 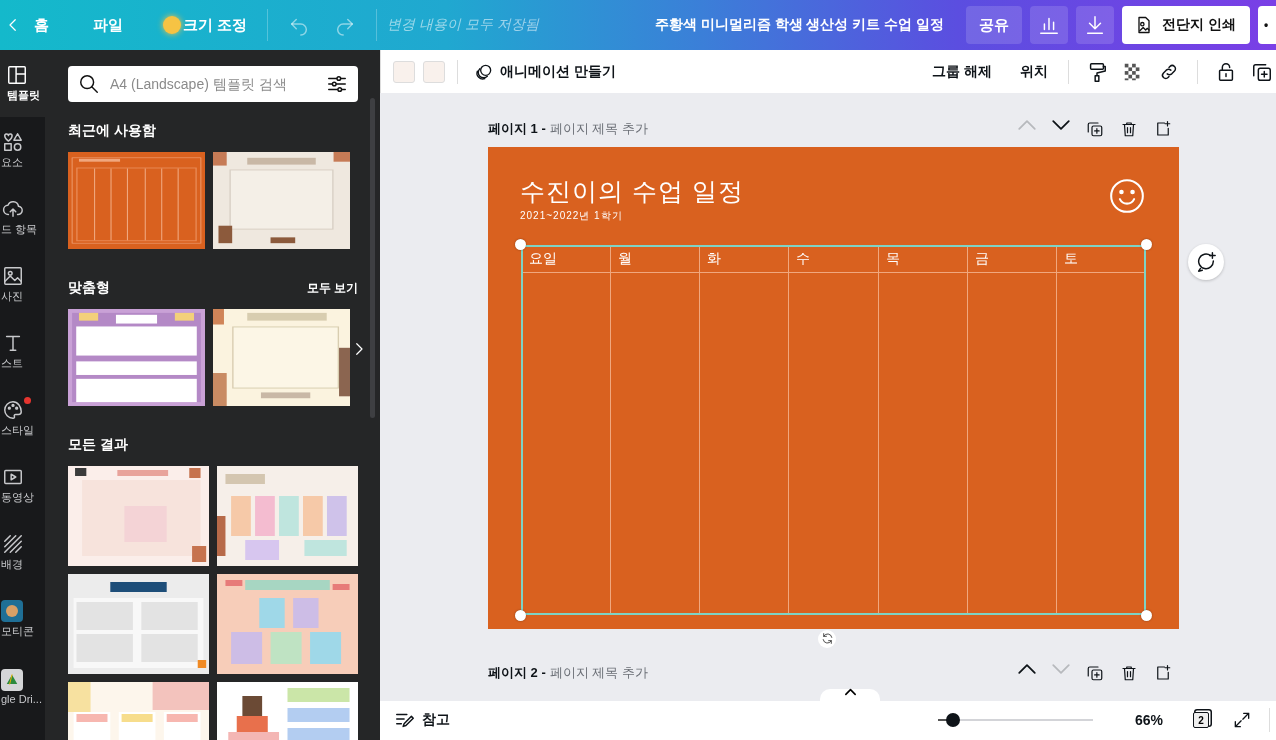 I want to click on column-header: 금, so click(x=1012, y=259).